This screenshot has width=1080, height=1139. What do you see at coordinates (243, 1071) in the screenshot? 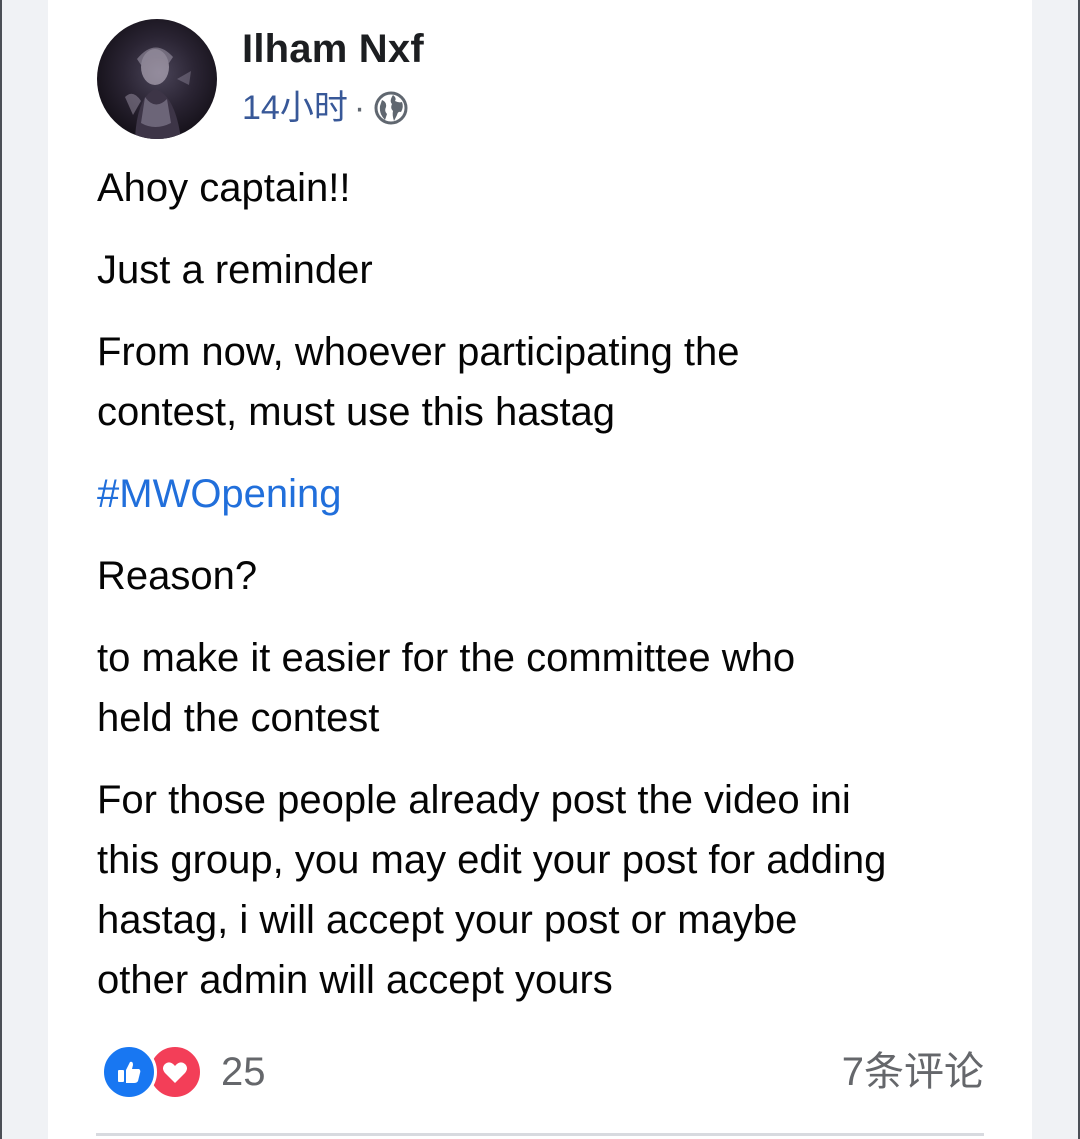
I see `reaction-count: 25` at bounding box center [243, 1071].